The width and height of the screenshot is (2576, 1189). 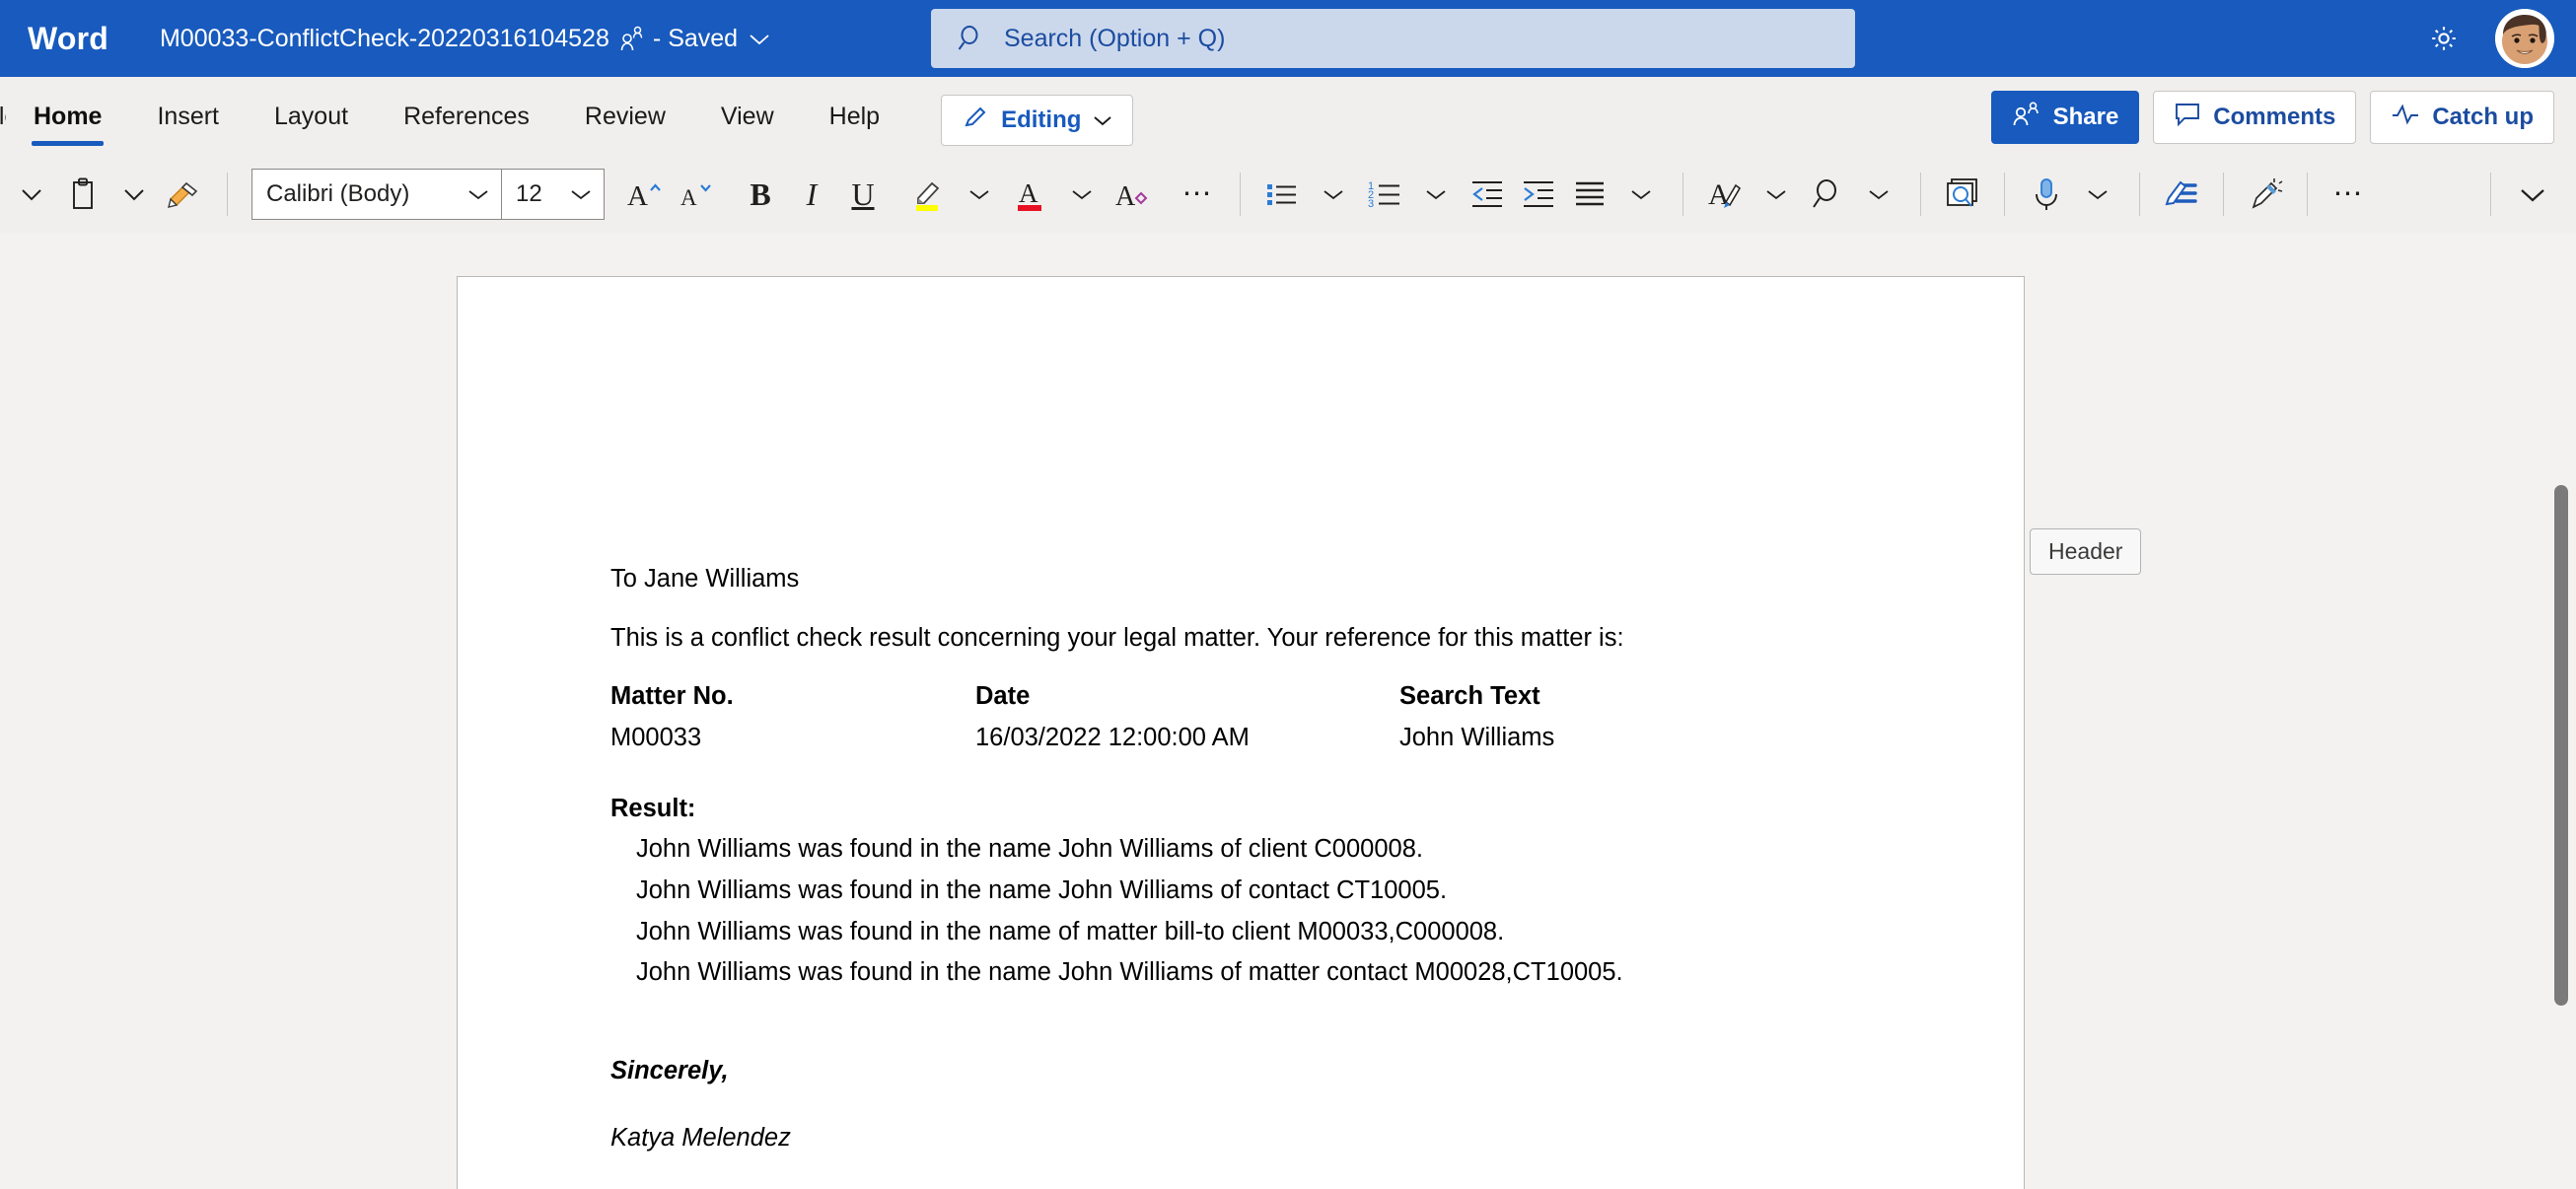 What do you see at coordinates (1082, 194) in the screenshot?
I see `font-color-chevron-icon` at bounding box center [1082, 194].